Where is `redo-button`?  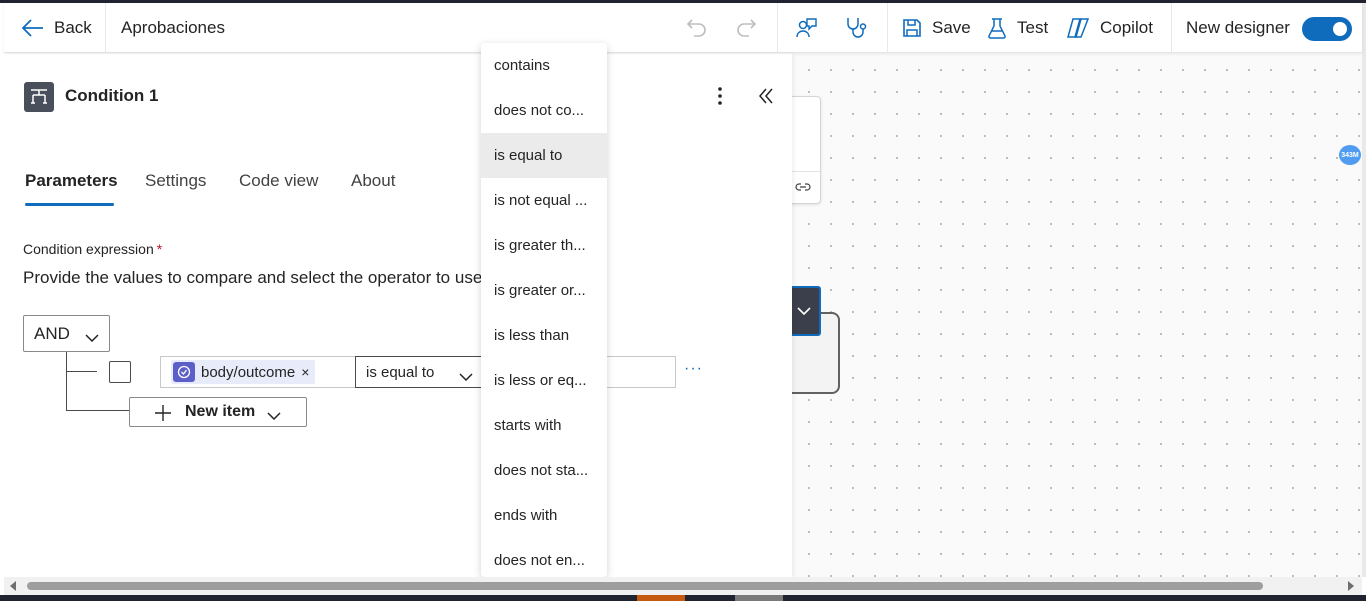
redo-button is located at coordinates (746, 28).